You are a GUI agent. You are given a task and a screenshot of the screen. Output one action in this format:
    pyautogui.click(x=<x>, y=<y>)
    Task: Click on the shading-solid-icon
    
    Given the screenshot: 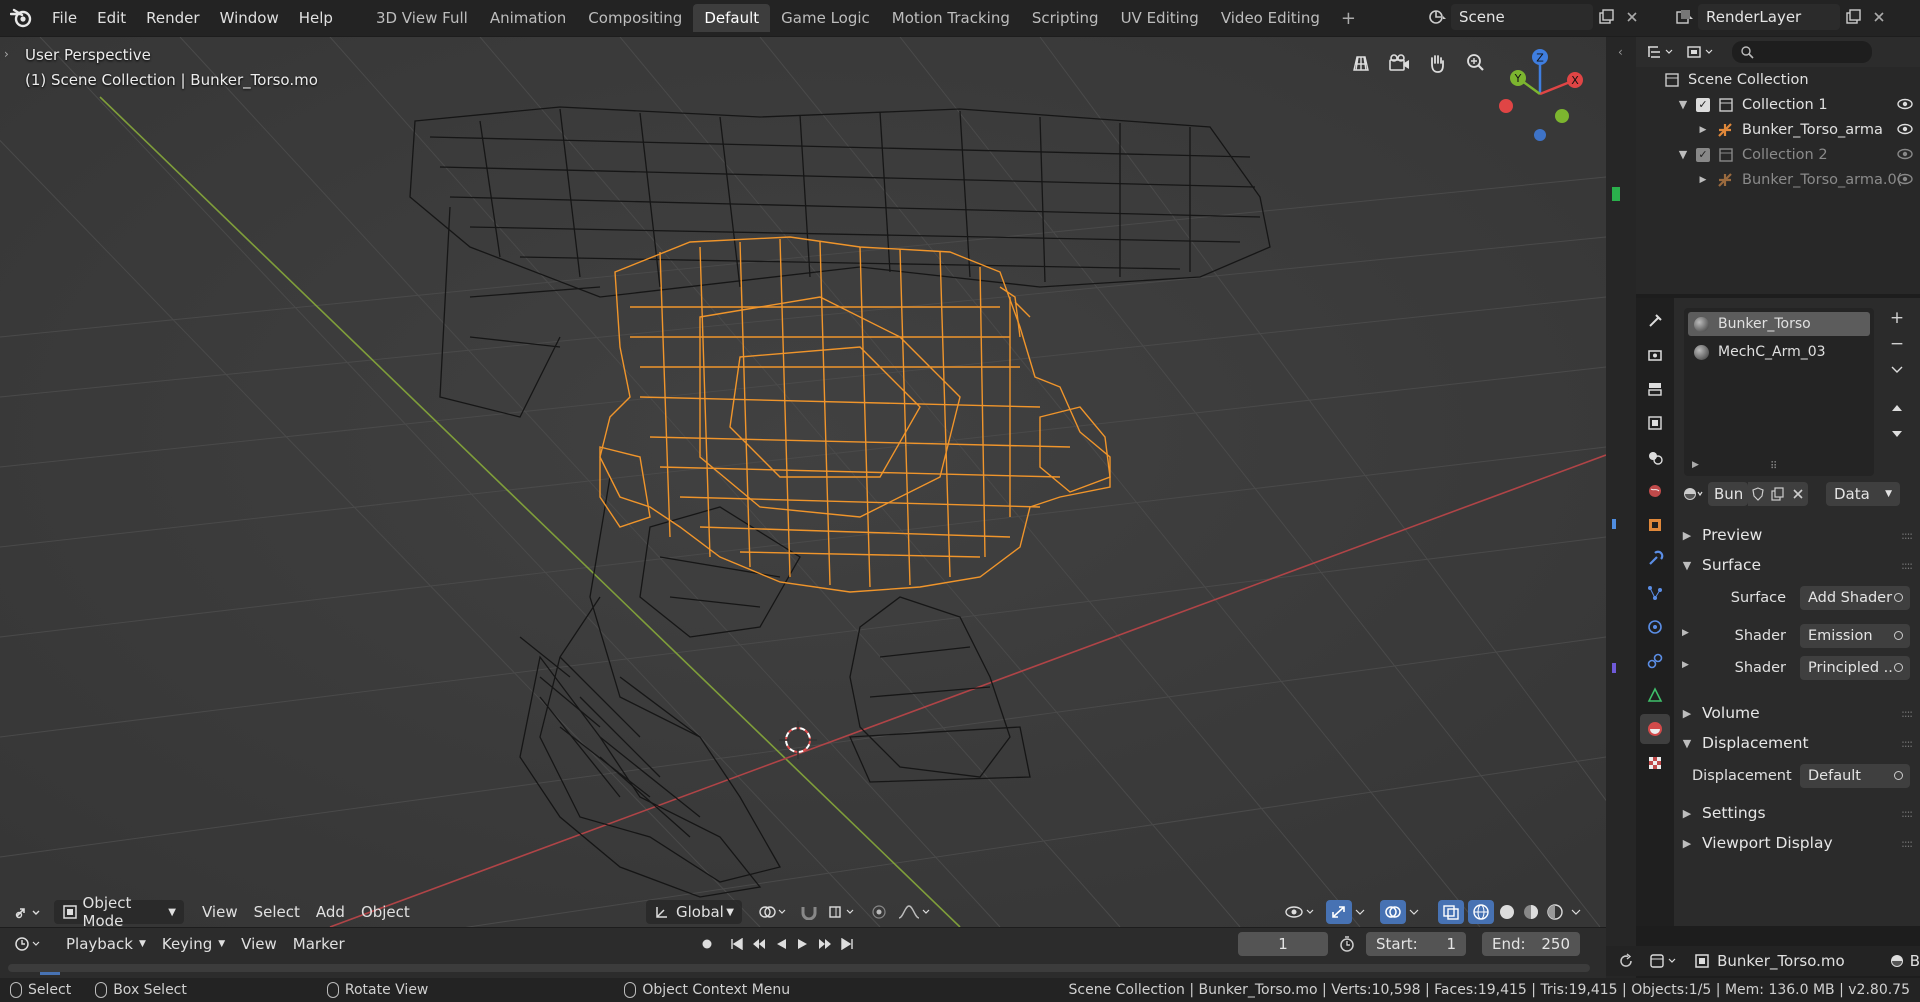 What is the action you would take?
    pyautogui.click(x=1507, y=912)
    